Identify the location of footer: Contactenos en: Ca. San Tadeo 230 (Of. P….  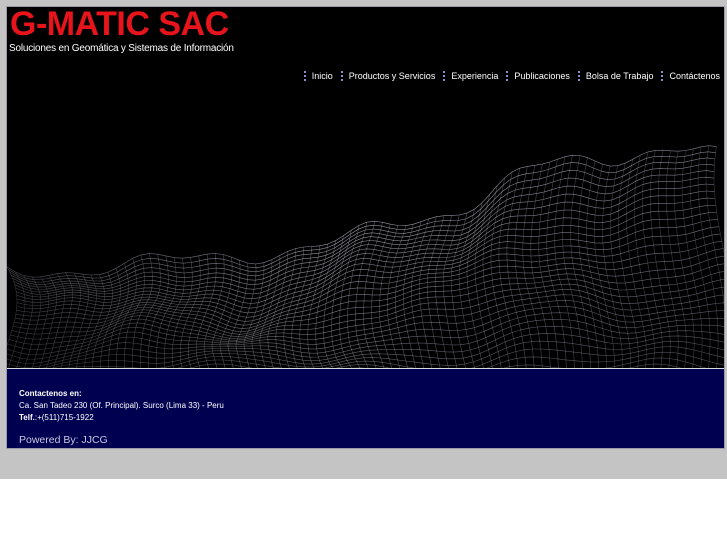
(365, 408).